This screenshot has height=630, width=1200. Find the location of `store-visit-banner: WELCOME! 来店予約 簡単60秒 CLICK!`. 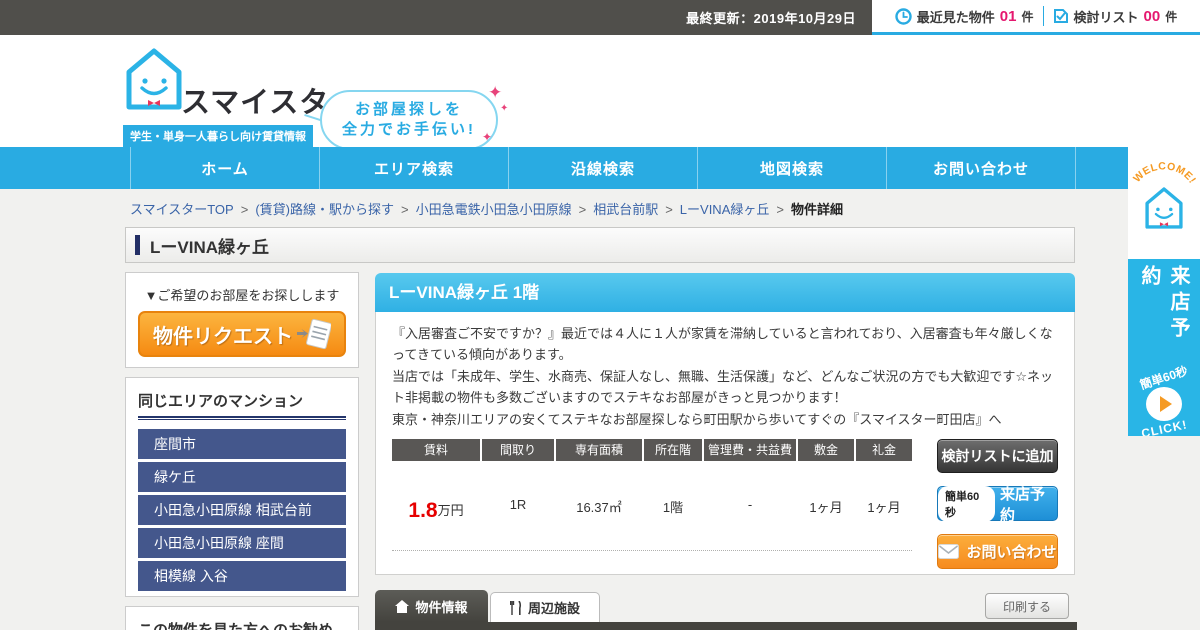

store-visit-banner: WELCOME! 来店予約 簡単60秒 CLICK! is located at coordinates (1164, 291).